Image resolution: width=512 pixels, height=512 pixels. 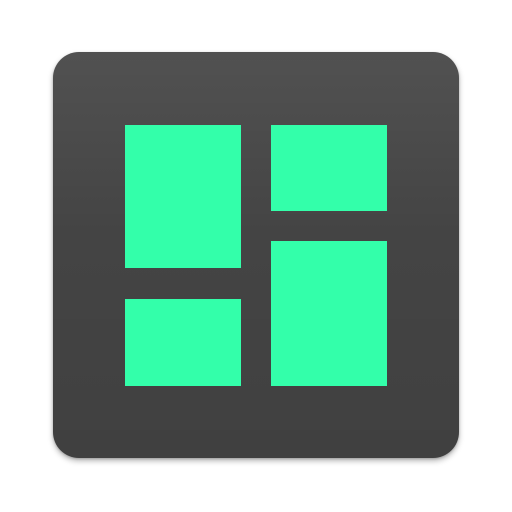 I want to click on tile-top-left, so click(x=183, y=196).